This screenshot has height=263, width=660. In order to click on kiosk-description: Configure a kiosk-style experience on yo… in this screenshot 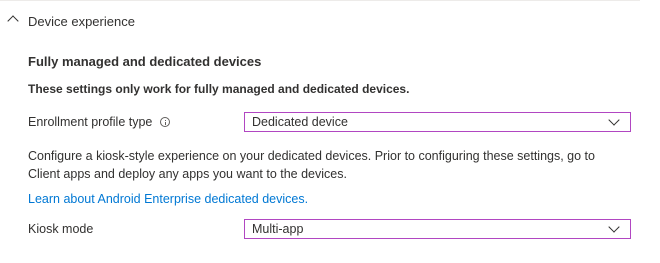, I will do `click(311, 165)`.